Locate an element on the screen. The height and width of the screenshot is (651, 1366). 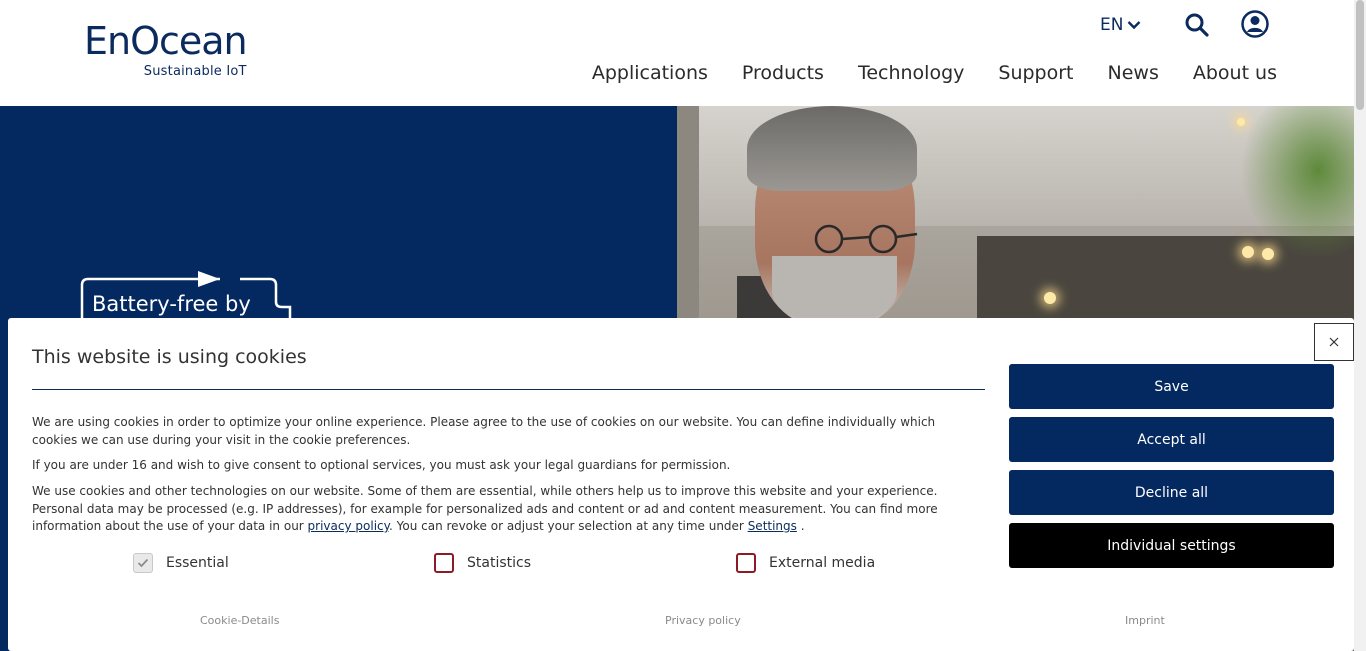
header-utilities: EN is located at coordinates (1184, 25).